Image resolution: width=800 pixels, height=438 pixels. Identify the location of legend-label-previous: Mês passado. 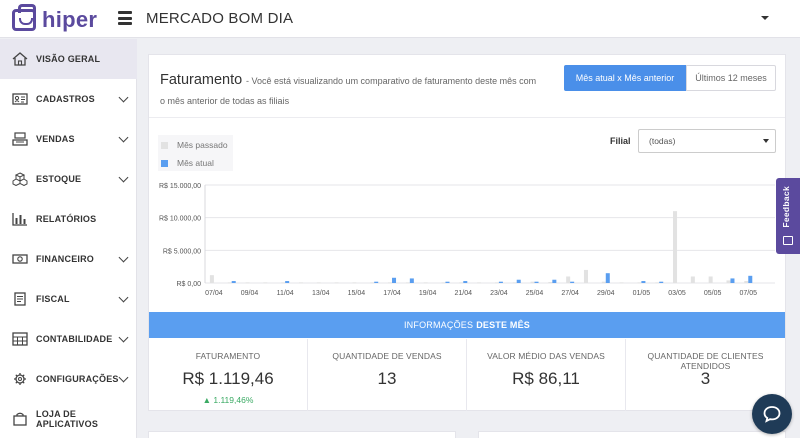
(202, 145).